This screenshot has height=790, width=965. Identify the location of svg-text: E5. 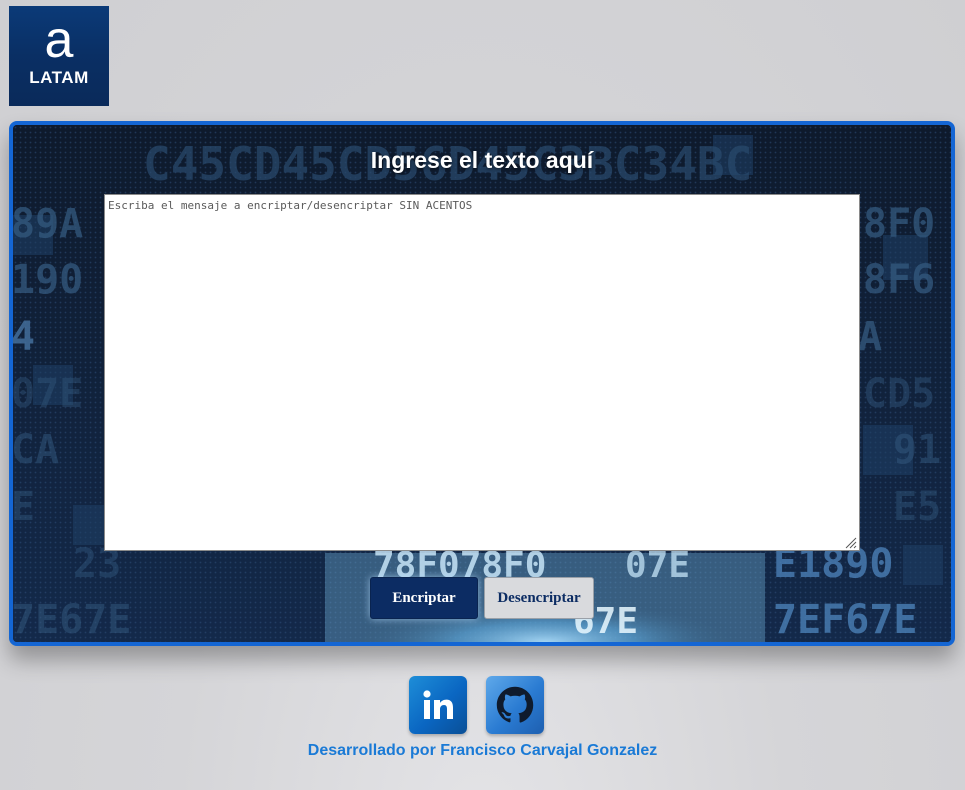
(917, 507).